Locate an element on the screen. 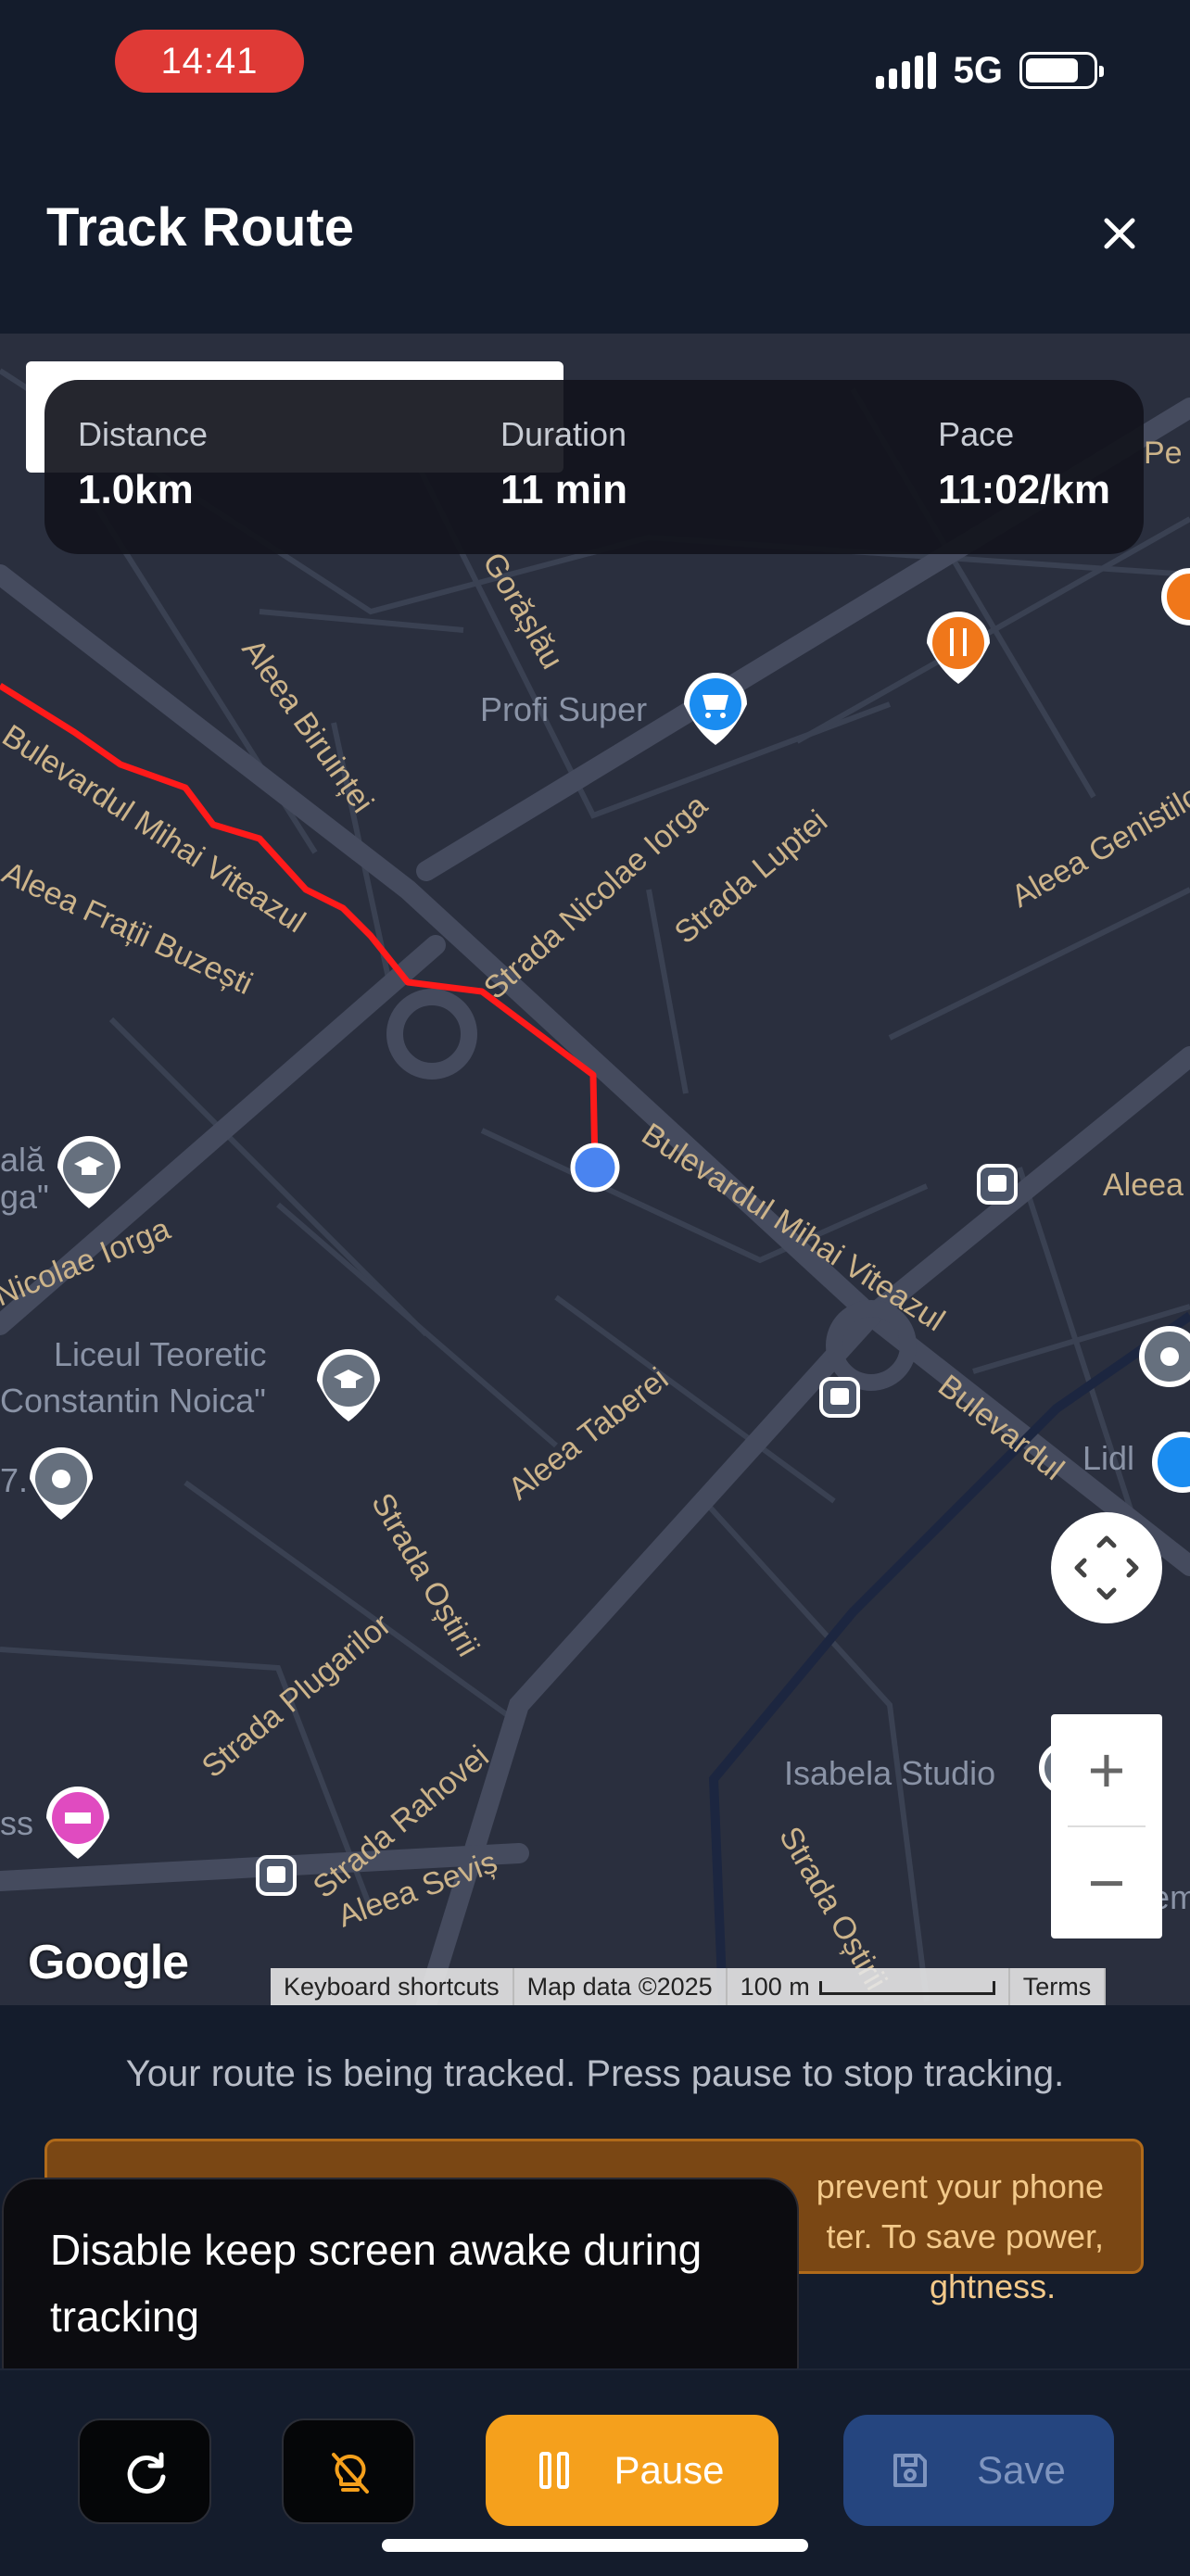  place-label: ss is located at coordinates (16, 1823).